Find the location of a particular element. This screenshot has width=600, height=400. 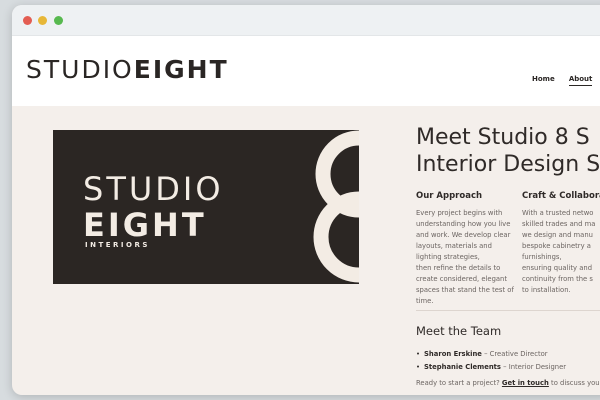

craft-line: bespoke cabinetry a is located at coordinates (556, 246).